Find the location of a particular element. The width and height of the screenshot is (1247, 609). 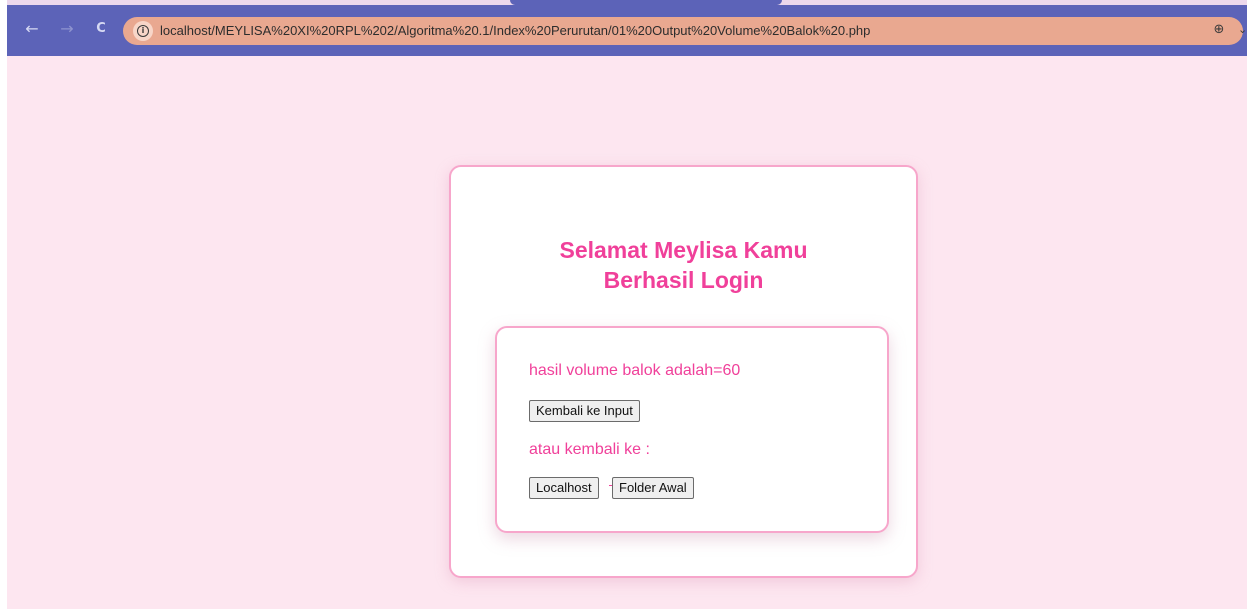

back-to-input-button: Kembali ke Input is located at coordinates (584, 411).